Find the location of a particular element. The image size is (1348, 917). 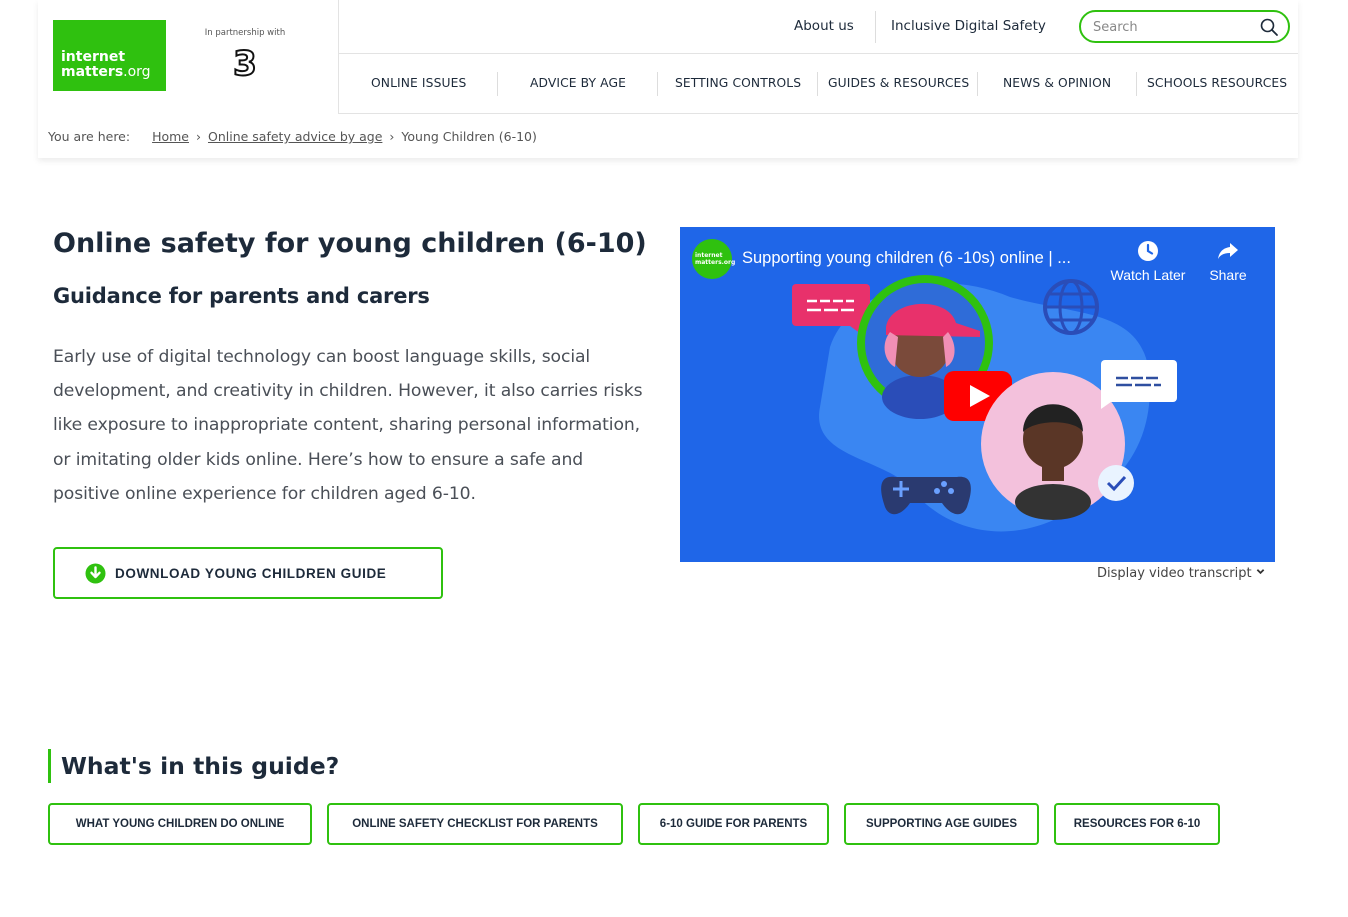

channel-avatar-line1: internet is located at coordinates (709, 255).